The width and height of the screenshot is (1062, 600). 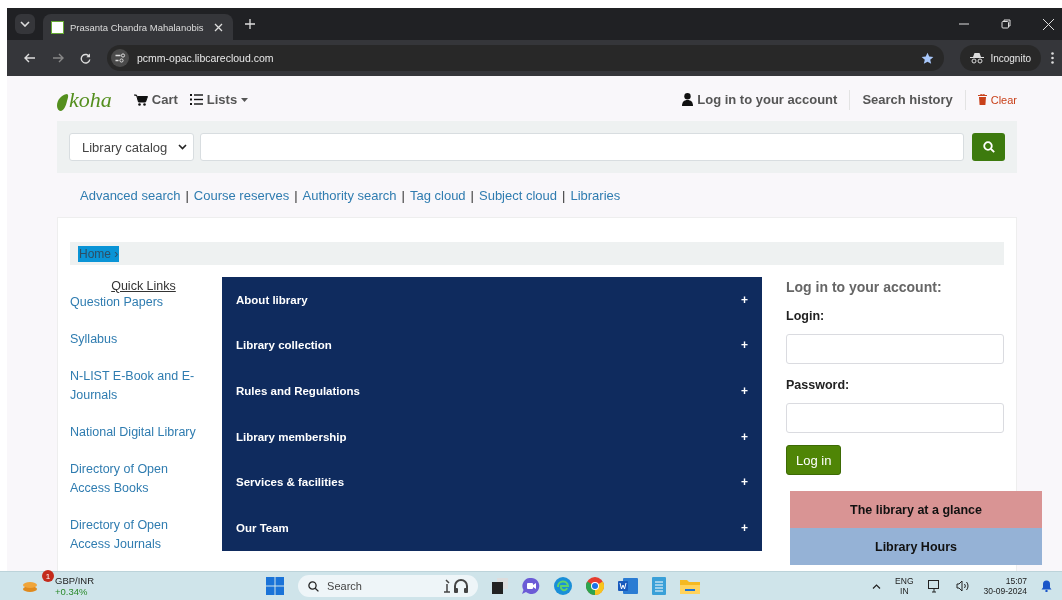 I want to click on info-banner: Library Hours, so click(x=916, y=546).